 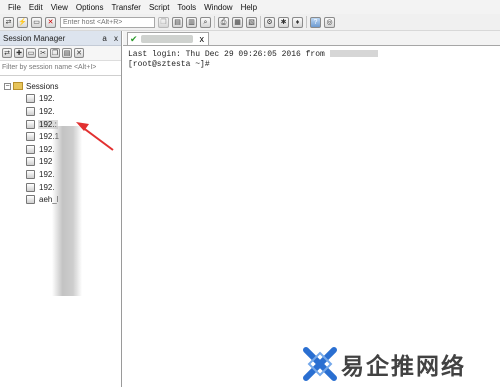 What do you see at coordinates (403, 366) in the screenshot?
I see `watermark-text: 易企推网络` at bounding box center [403, 366].